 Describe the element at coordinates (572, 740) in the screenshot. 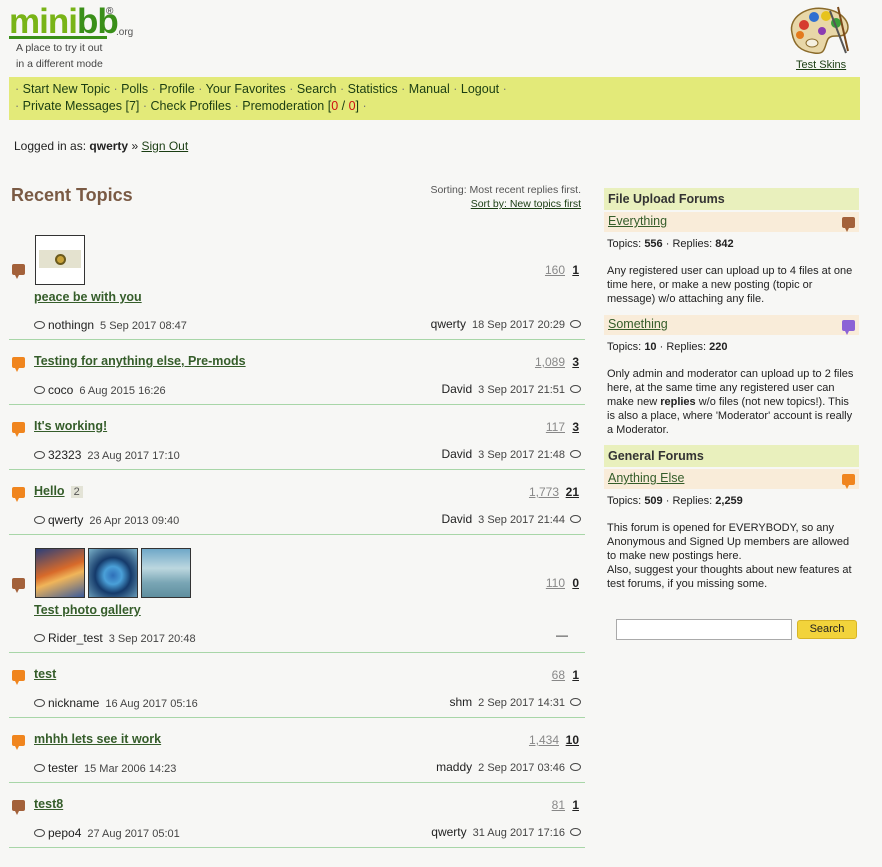

I see `topic-replies: 10` at that location.